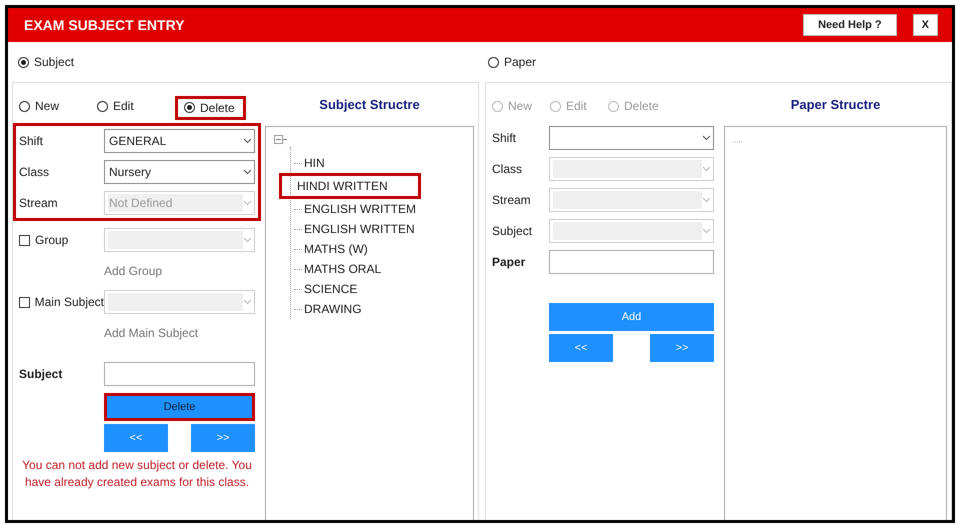 This screenshot has height=531, width=961. I want to click on mode-radio: Delete, so click(210, 108).